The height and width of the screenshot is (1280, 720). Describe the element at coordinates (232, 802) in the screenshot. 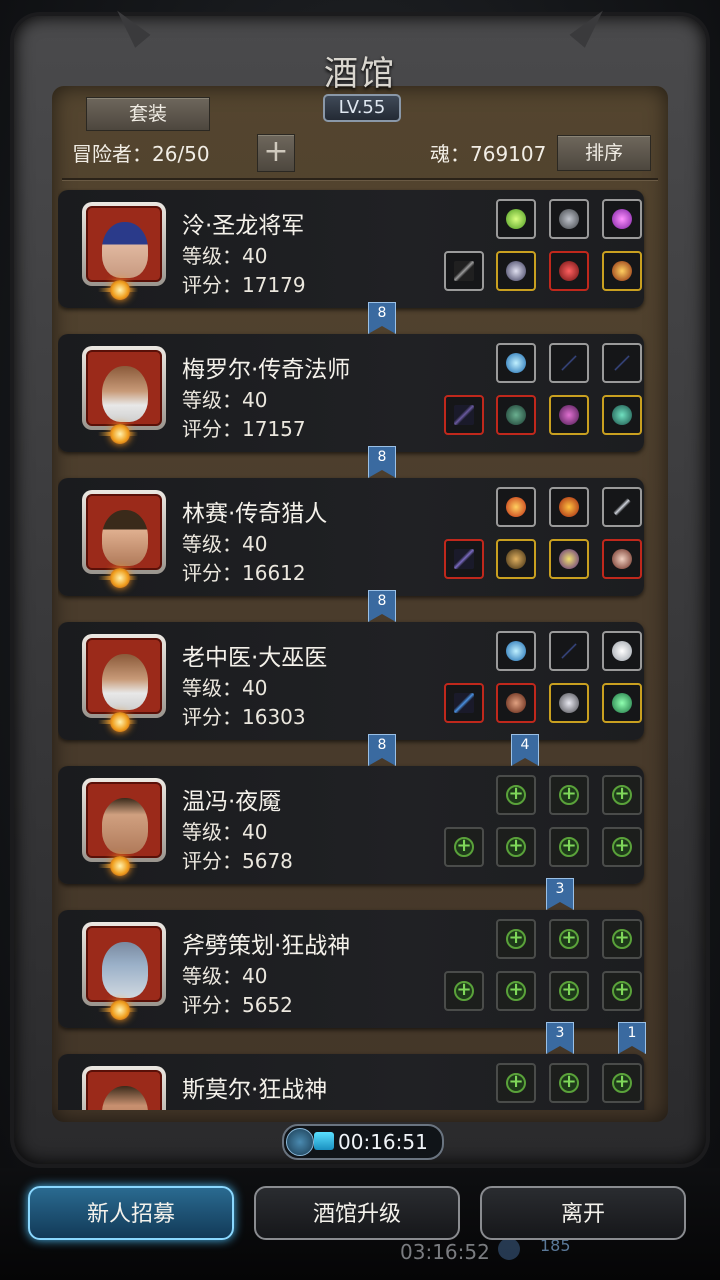

I see `hero-name: 温冯·夜魇` at that location.